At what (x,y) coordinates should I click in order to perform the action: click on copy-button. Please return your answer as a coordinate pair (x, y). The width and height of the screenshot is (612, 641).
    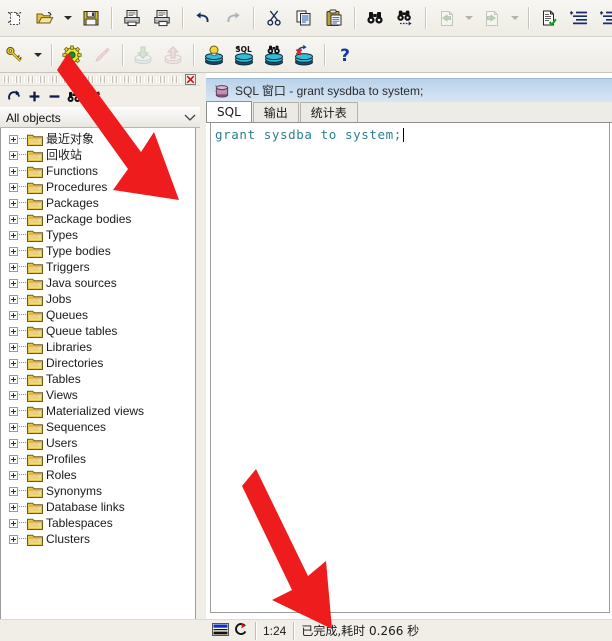
    Looking at the image, I should click on (304, 18).